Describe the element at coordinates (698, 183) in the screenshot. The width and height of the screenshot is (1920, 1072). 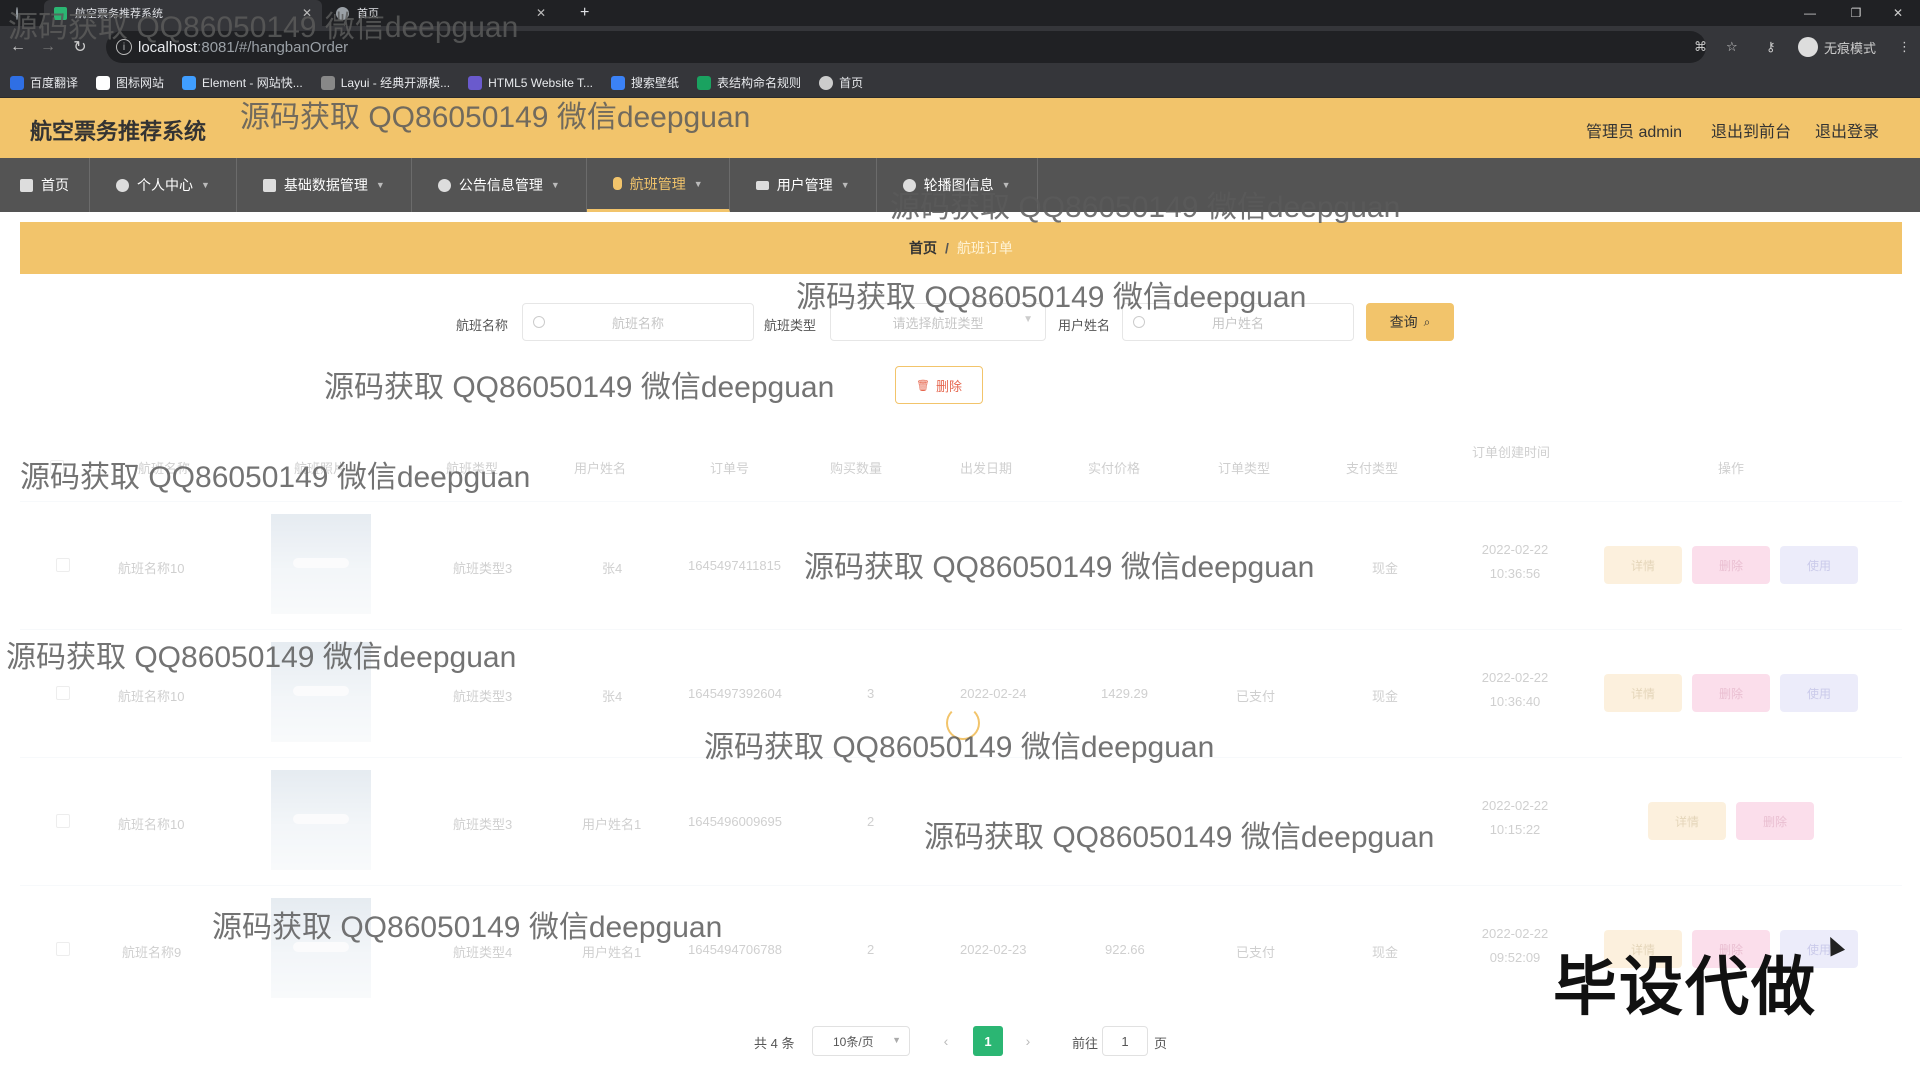
I see `chevron-down-icon: ▼` at that location.